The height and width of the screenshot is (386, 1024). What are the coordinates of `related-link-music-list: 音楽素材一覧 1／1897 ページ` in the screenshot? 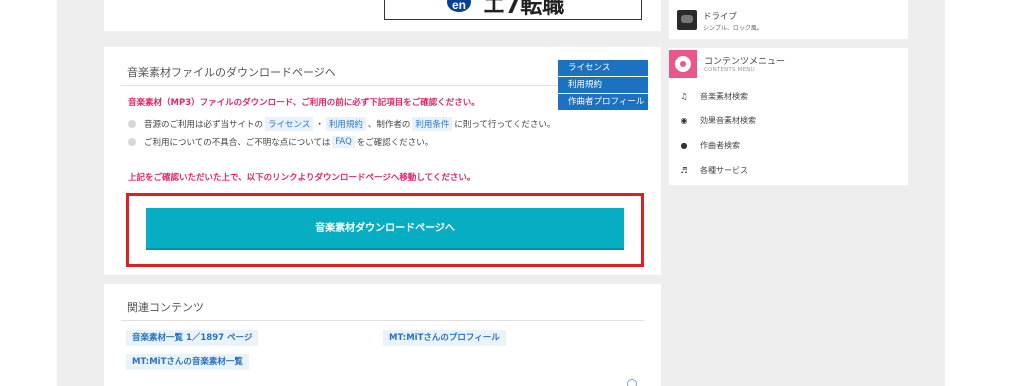 It's located at (192, 338).